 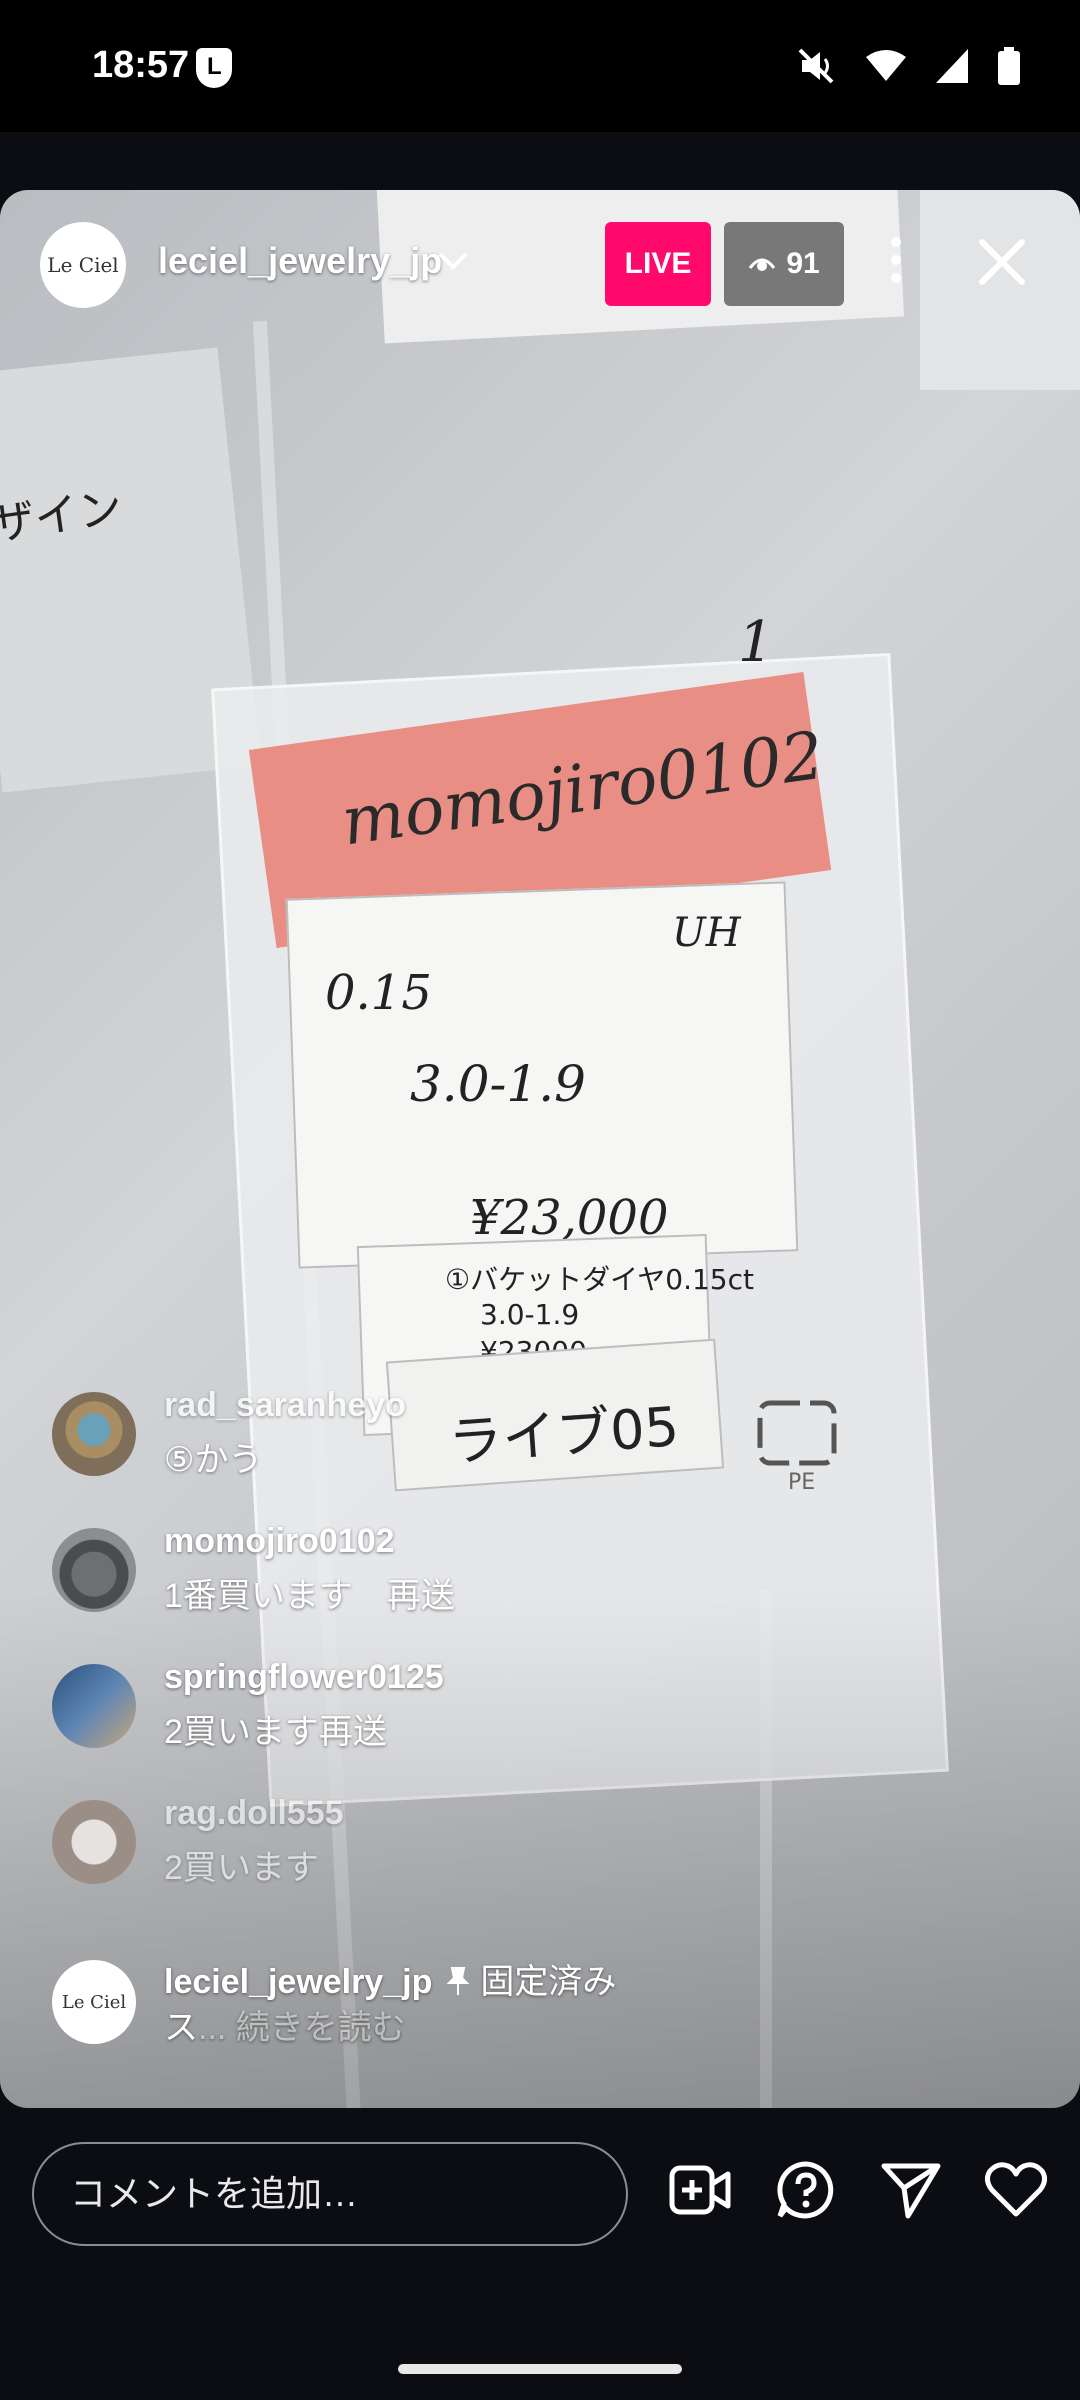 I want to click on bottom-bar, so click(x=540, y=2224).